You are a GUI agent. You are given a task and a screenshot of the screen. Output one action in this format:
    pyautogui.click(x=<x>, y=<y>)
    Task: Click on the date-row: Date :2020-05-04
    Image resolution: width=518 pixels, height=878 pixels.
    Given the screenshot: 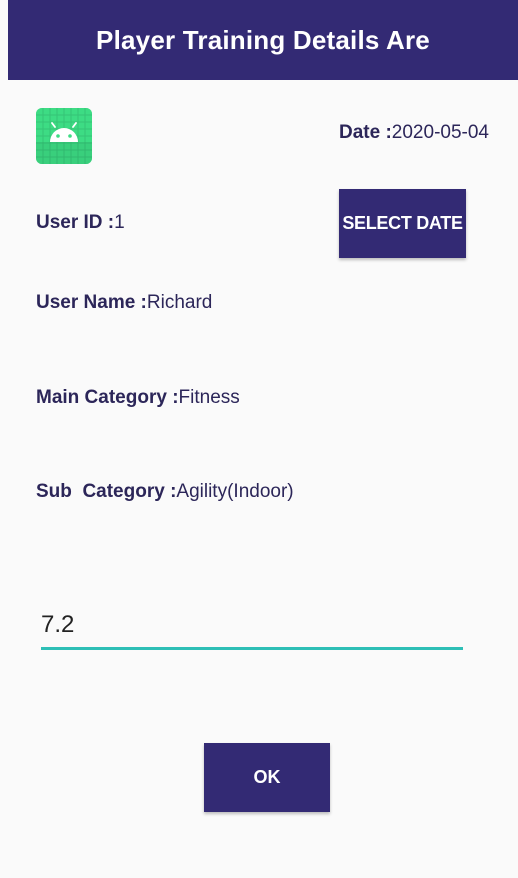 What is the action you would take?
    pyautogui.click(x=414, y=133)
    